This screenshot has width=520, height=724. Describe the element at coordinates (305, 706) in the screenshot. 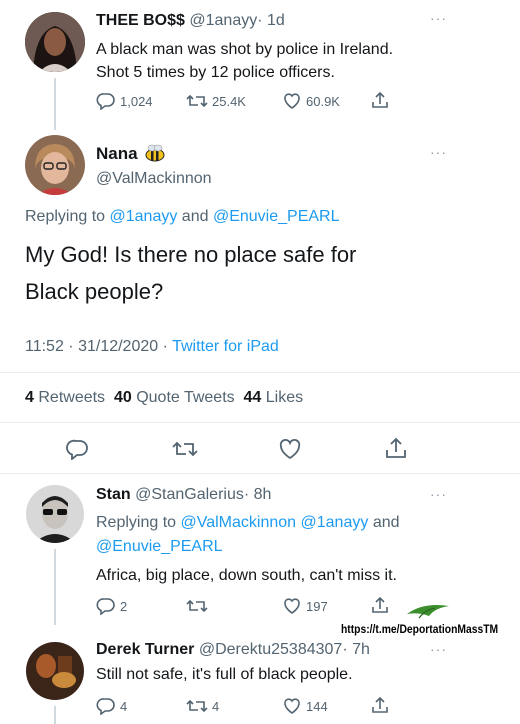

I see `like-button: 144` at that location.